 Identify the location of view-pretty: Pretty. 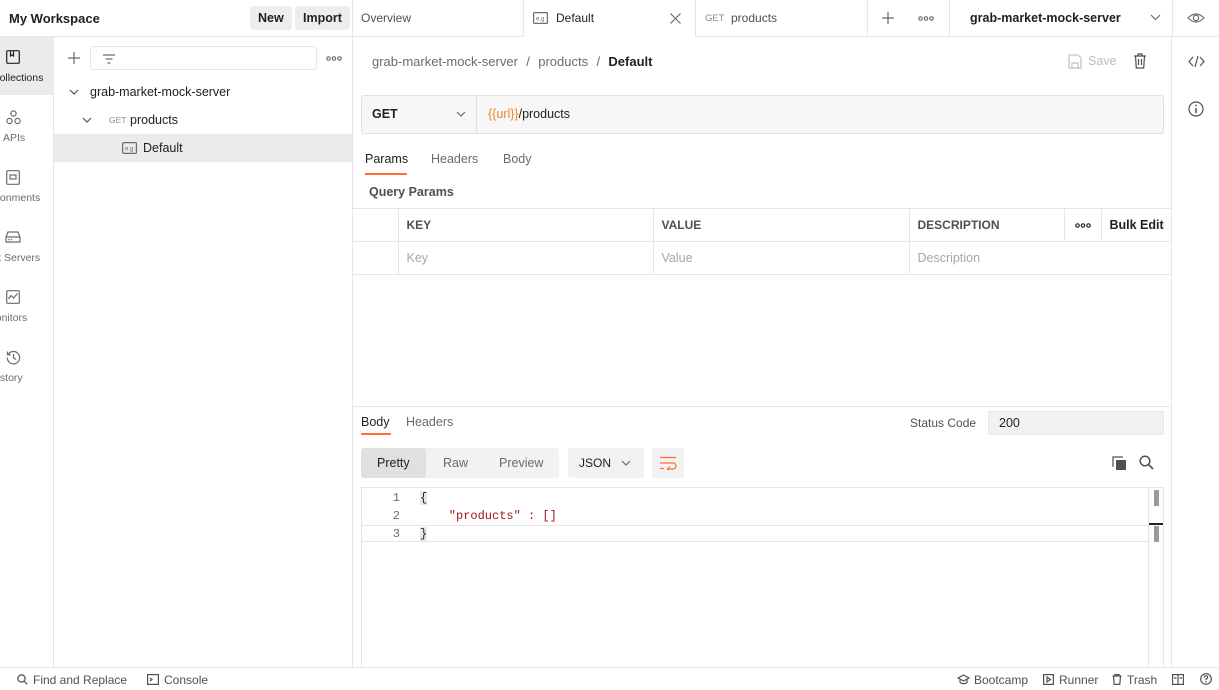
(393, 463).